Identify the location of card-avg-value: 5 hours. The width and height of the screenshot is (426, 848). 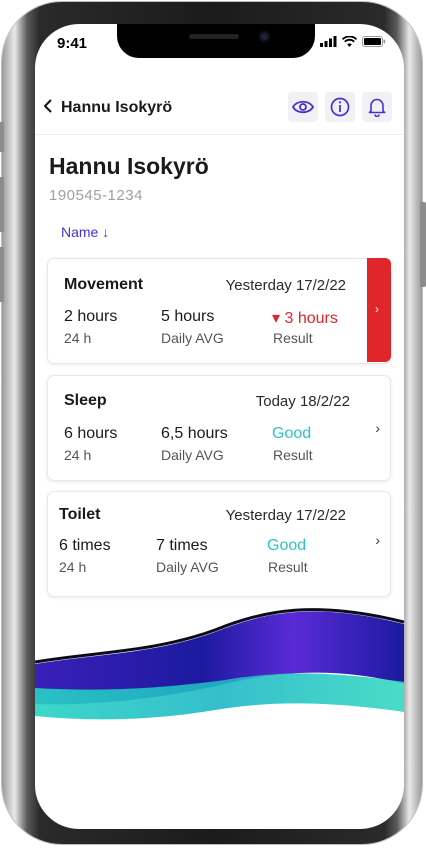
(188, 316).